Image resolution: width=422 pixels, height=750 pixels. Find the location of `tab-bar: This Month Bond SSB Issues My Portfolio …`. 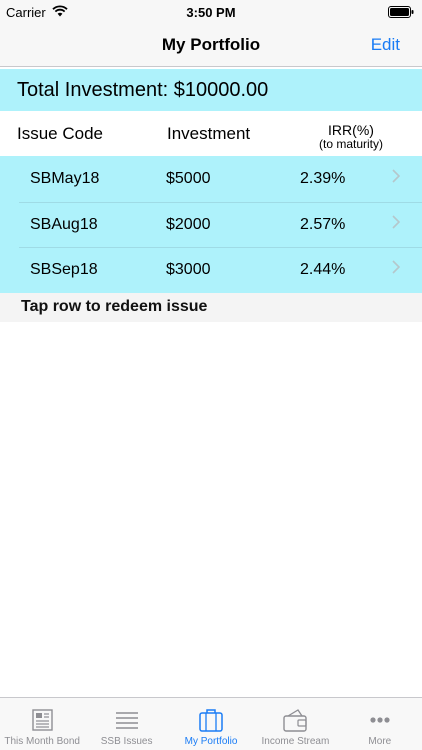

tab-bar: This Month Bond SSB Issues My Portfolio … is located at coordinates (211, 723).